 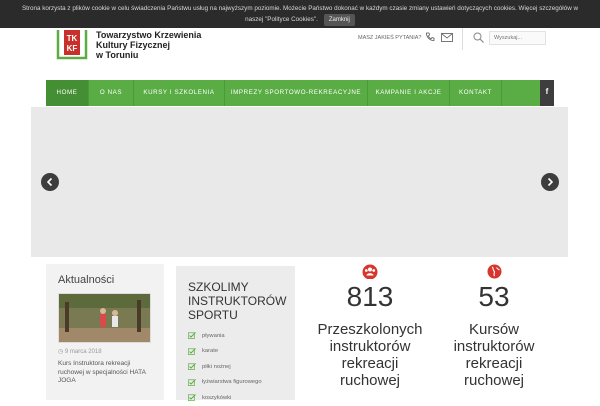 I want to click on chevron-right-icon, so click(x=550, y=182).